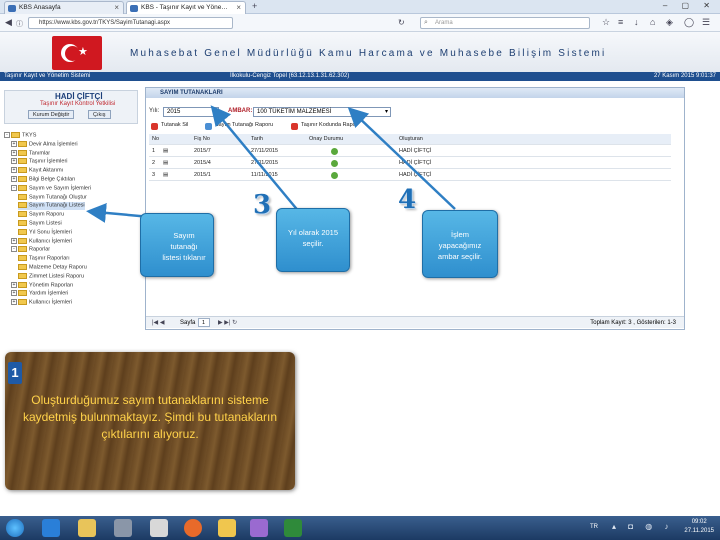  Describe the element at coordinates (193, 528) in the screenshot. I see `firefox-icon` at that location.